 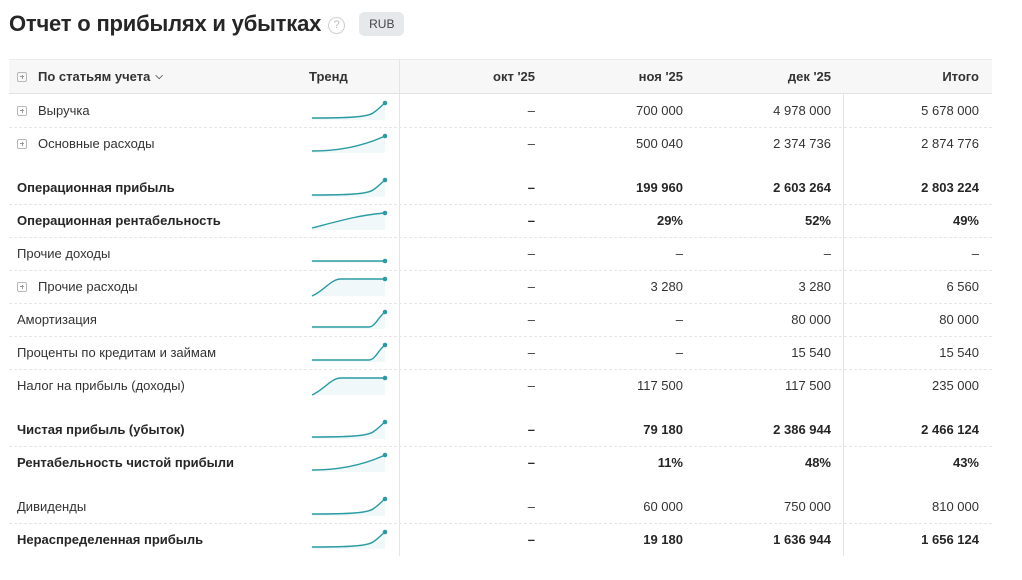 I want to click on table-row: Амортизация – – 80 000 80 000, so click(x=500, y=320).